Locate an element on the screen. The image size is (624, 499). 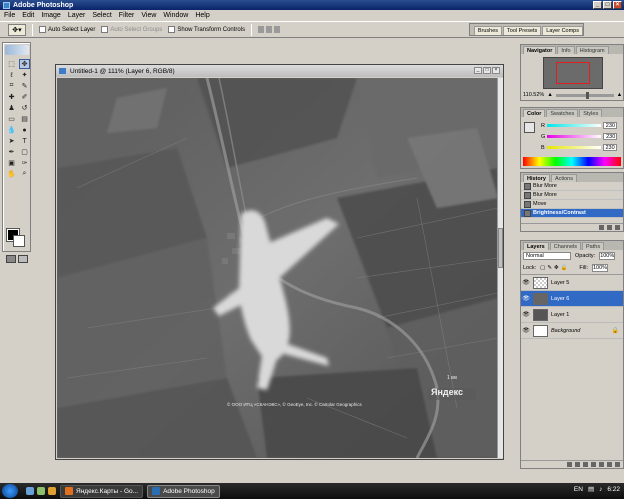
history-brush-icon: ↺ is located at coordinates (24, 108).